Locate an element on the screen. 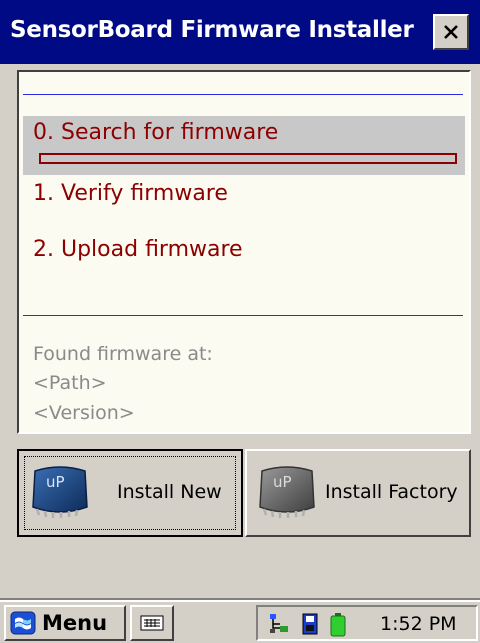 The height and width of the screenshot is (643, 480). windows-logo-icon is located at coordinates (23, 623).